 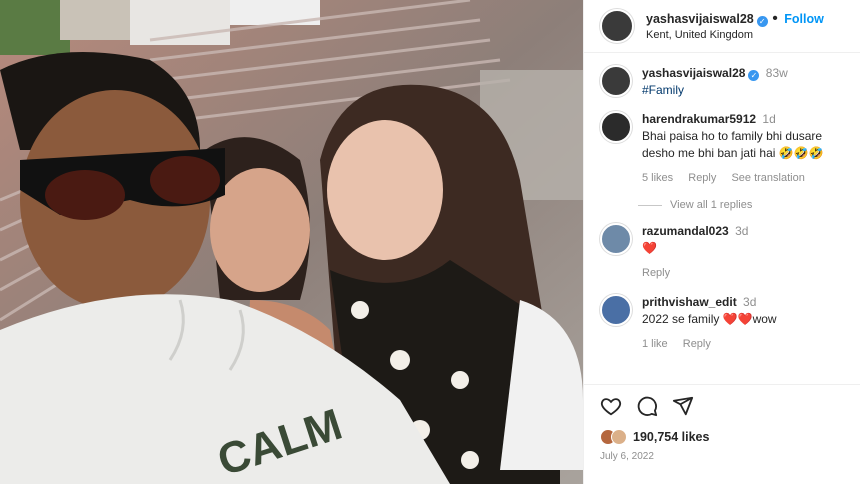 I want to click on view-replies: View all 1 replies, so click(x=744, y=205).